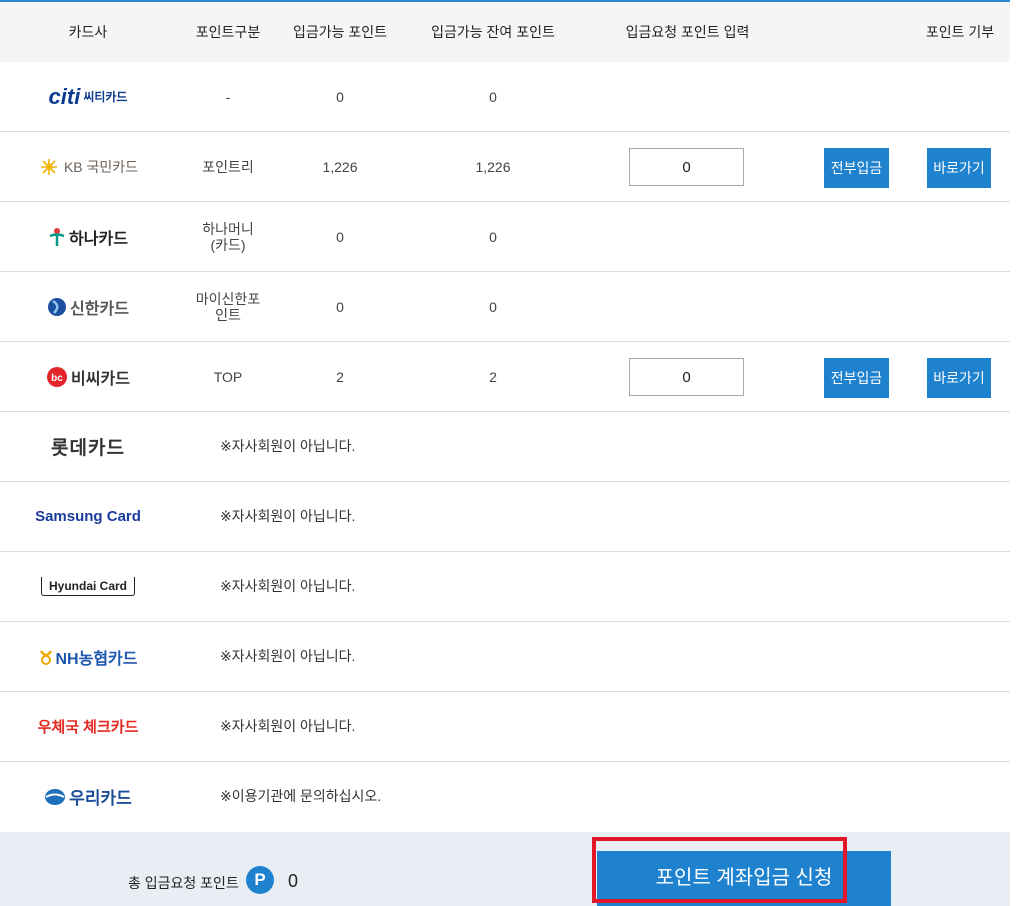 The height and width of the screenshot is (906, 1020). I want to click on point-type: 포인트리, so click(228, 166).